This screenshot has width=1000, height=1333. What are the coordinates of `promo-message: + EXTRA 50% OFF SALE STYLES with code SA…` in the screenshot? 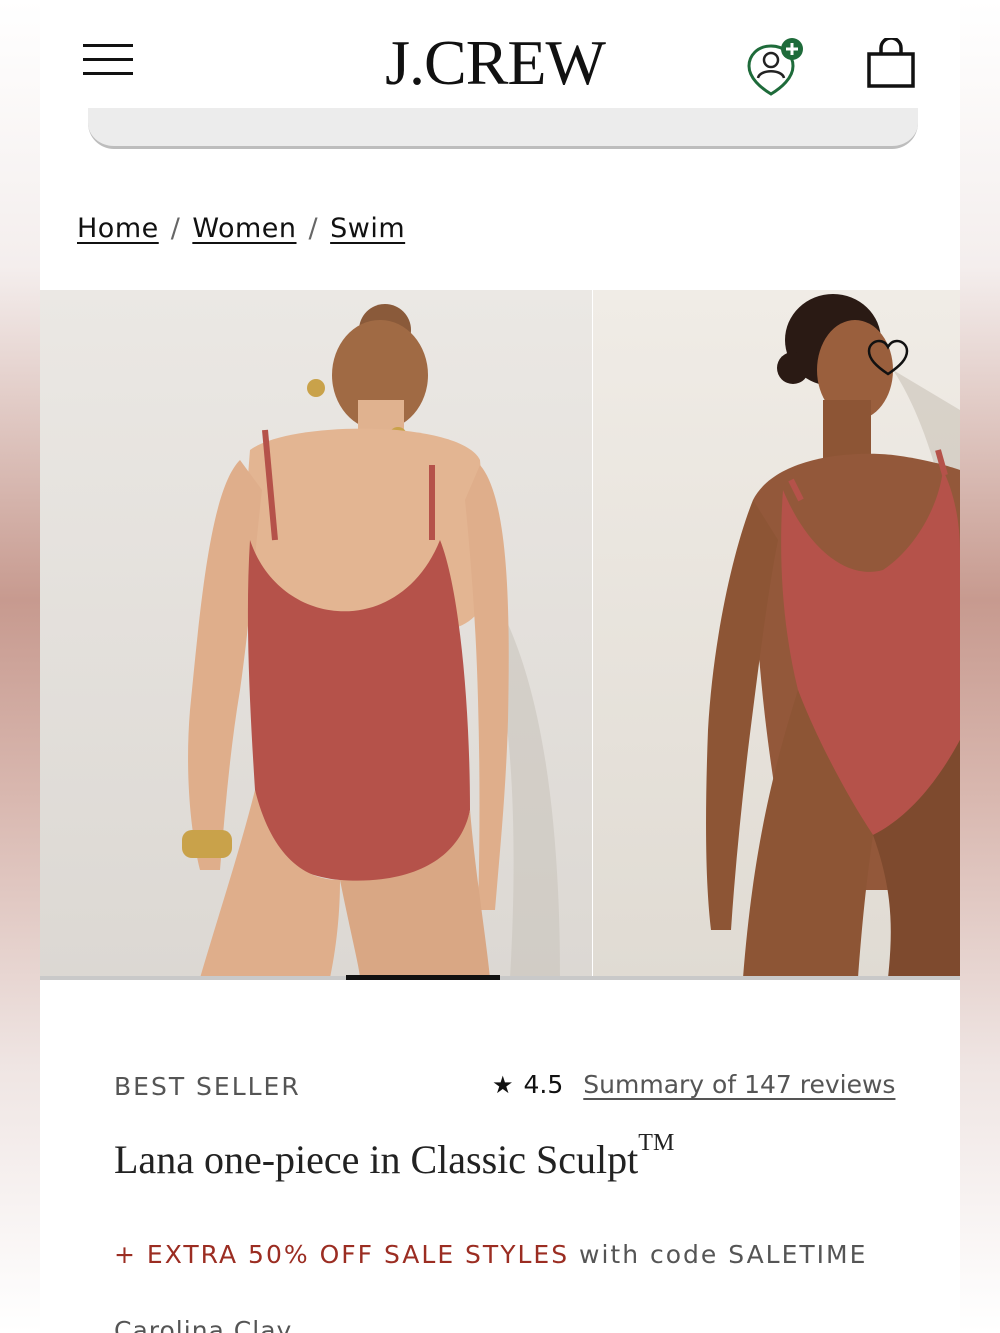 It's located at (490, 1254).